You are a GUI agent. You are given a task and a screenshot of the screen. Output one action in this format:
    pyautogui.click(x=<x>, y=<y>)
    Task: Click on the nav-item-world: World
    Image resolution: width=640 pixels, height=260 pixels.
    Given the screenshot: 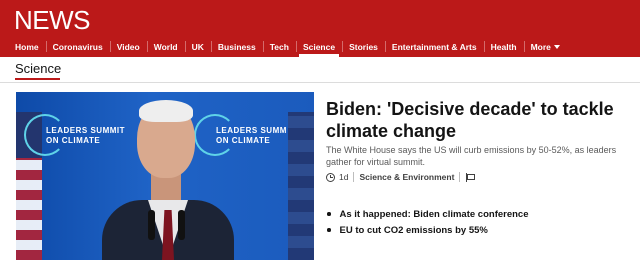 What is the action you would take?
    pyautogui.click(x=165, y=46)
    